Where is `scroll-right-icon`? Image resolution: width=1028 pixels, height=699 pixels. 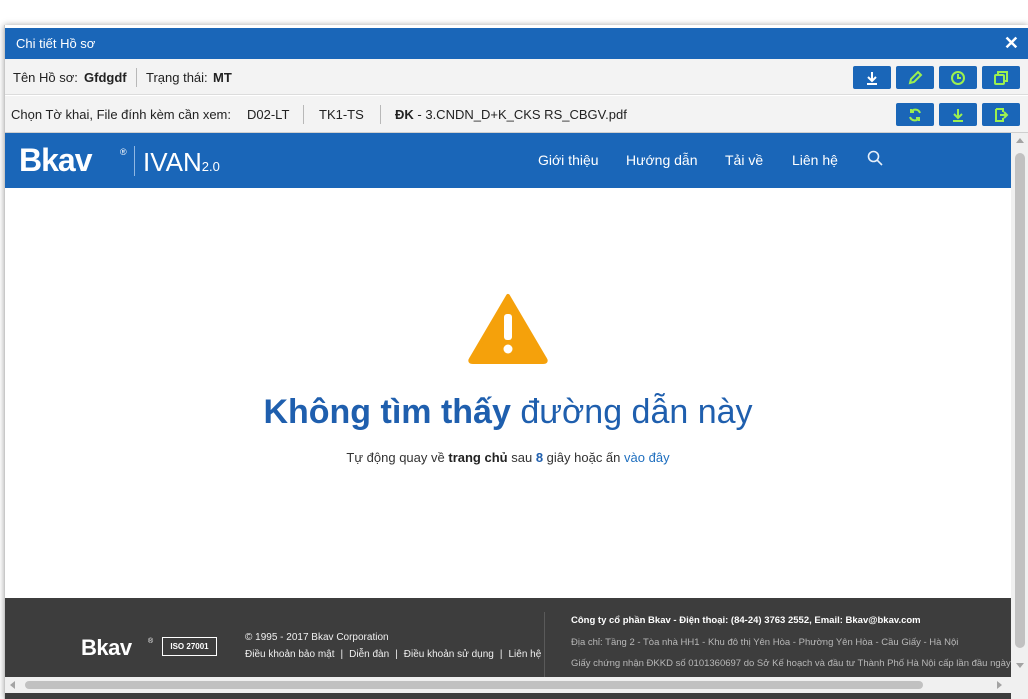
scroll-right-icon is located at coordinates (999, 685).